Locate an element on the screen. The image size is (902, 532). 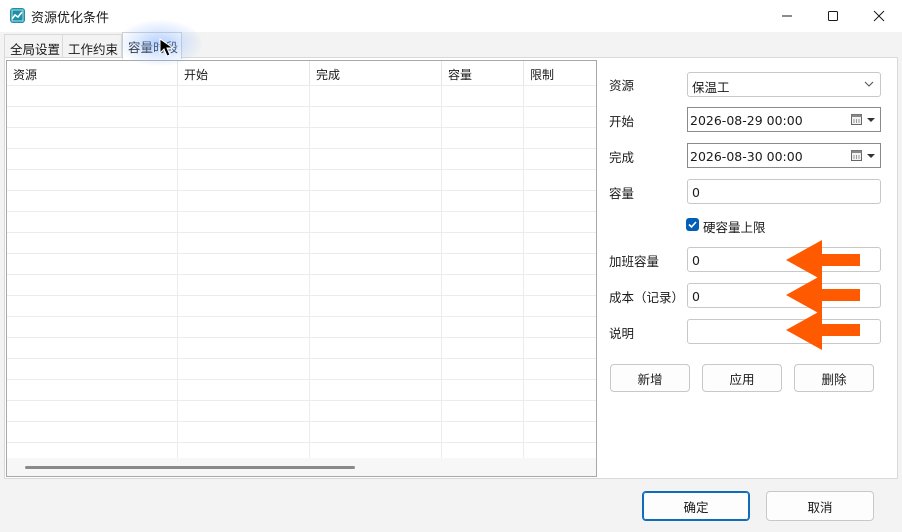
scrollbar-thumb is located at coordinates (190, 467).